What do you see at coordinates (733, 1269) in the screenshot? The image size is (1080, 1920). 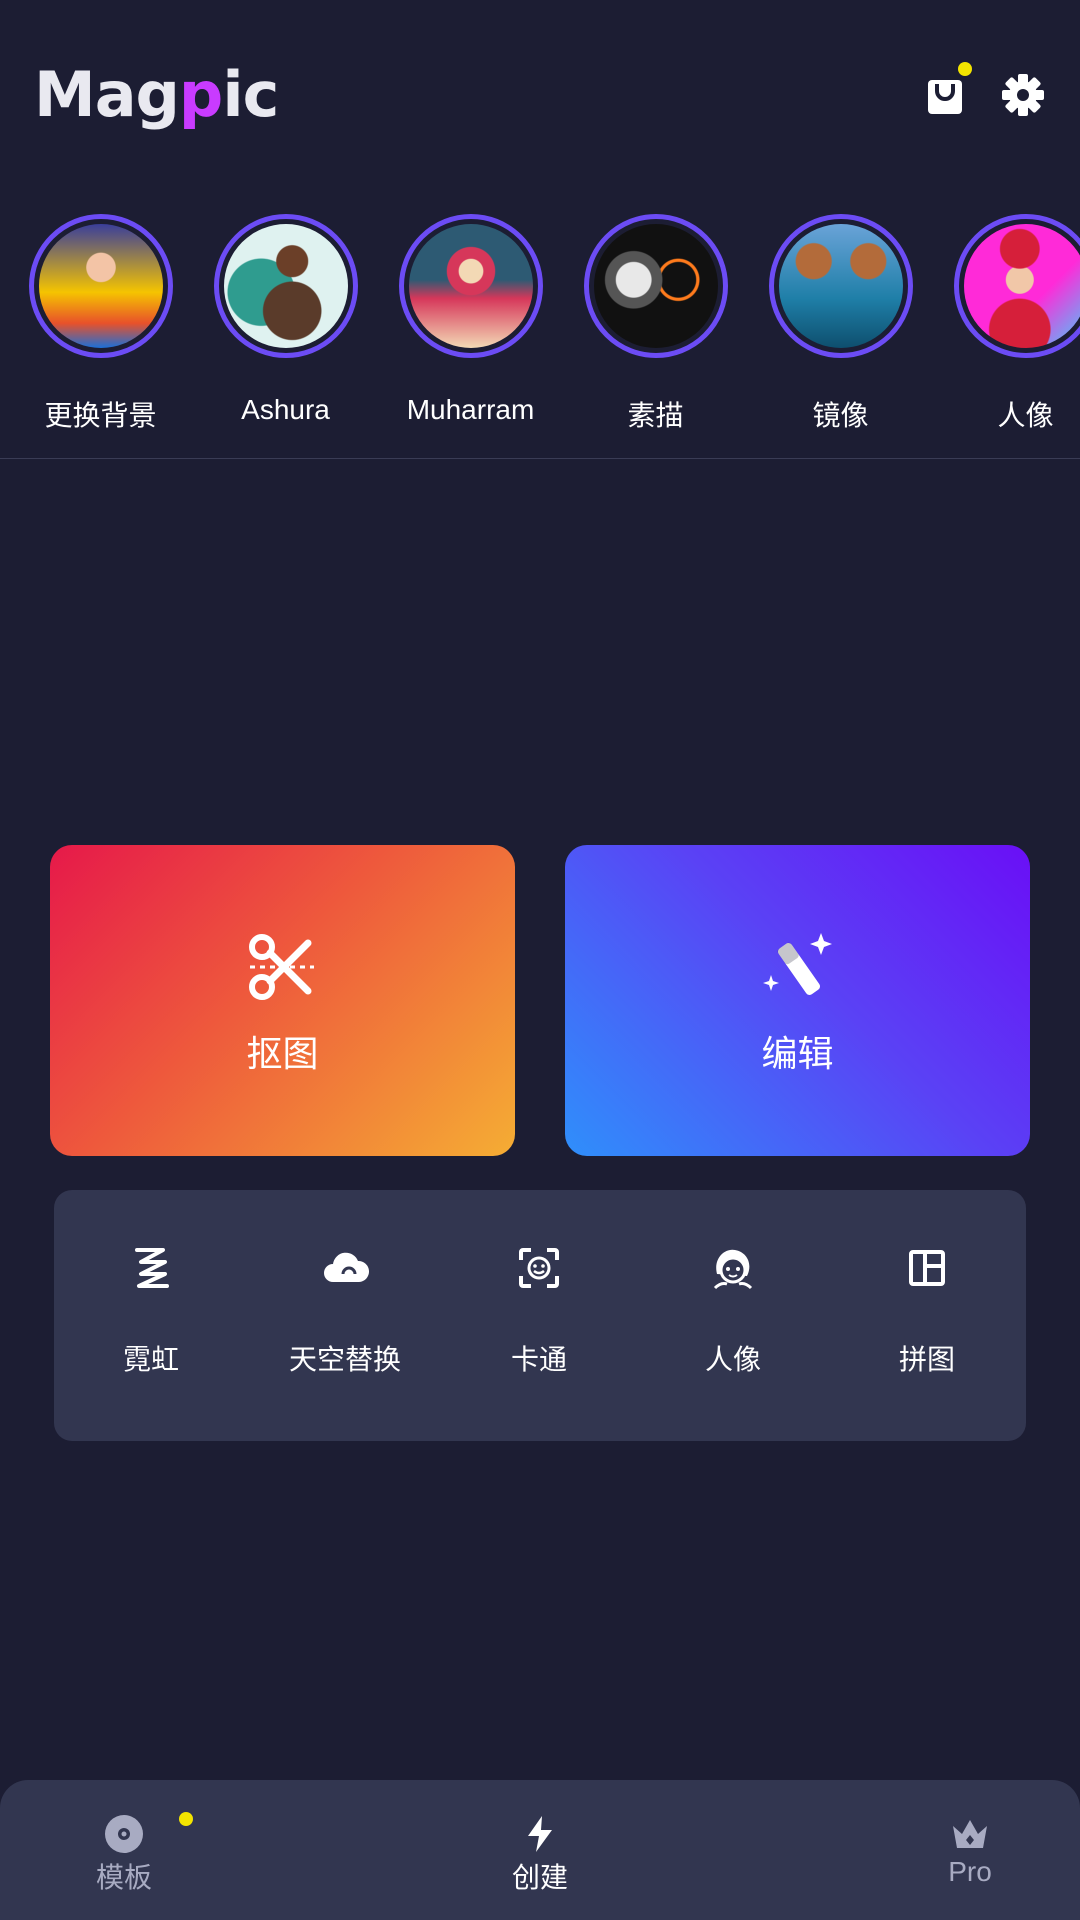 I see `portrait-face-icon` at bounding box center [733, 1269].